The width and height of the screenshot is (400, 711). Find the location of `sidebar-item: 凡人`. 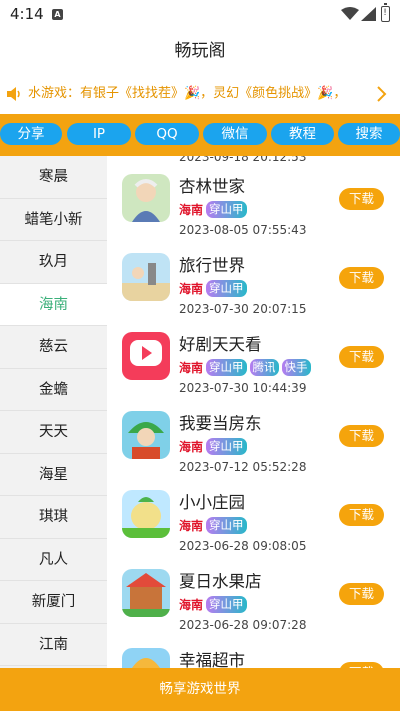

sidebar-item: 凡人 is located at coordinates (53, 560).